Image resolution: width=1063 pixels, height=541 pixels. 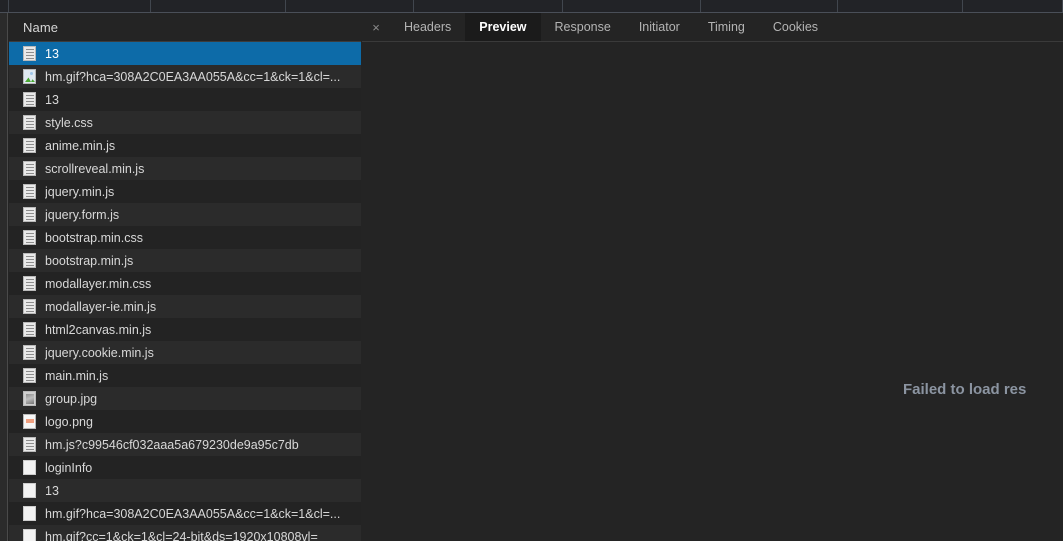 What do you see at coordinates (185, 329) in the screenshot?
I see `table-row: html2canvas.min.js` at bounding box center [185, 329].